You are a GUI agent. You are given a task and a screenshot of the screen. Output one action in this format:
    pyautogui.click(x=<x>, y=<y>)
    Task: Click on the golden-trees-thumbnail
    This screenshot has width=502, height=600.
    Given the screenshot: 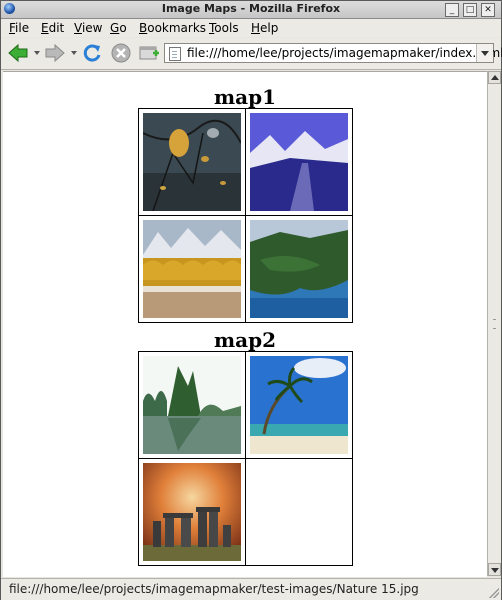 What is the action you would take?
    pyautogui.click(x=192, y=269)
    